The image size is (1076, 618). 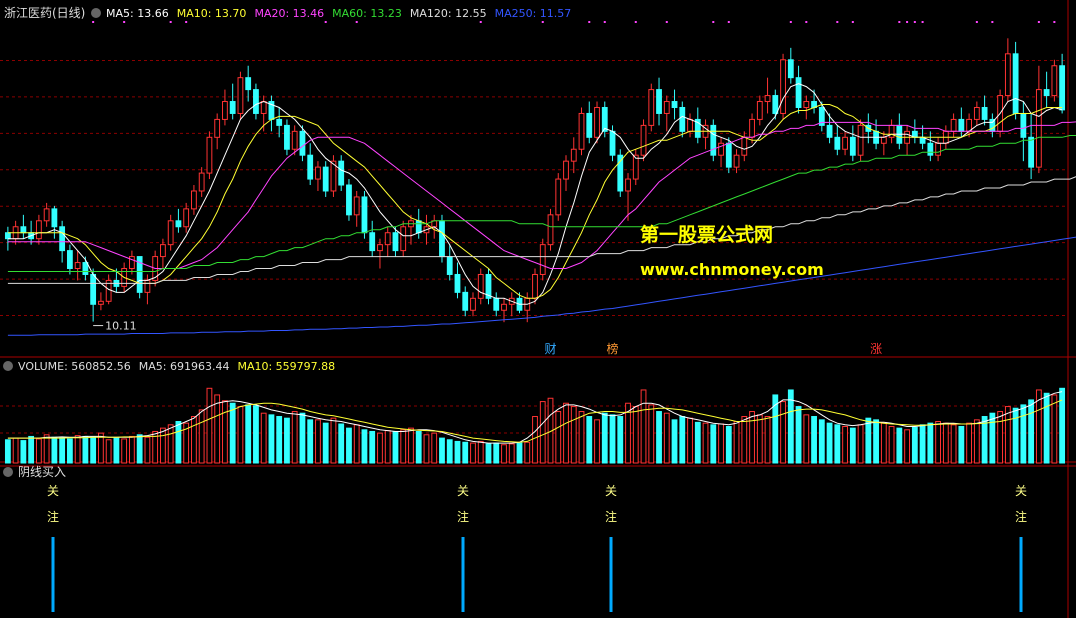 I want to click on event-marker: 榜, so click(x=613, y=348).